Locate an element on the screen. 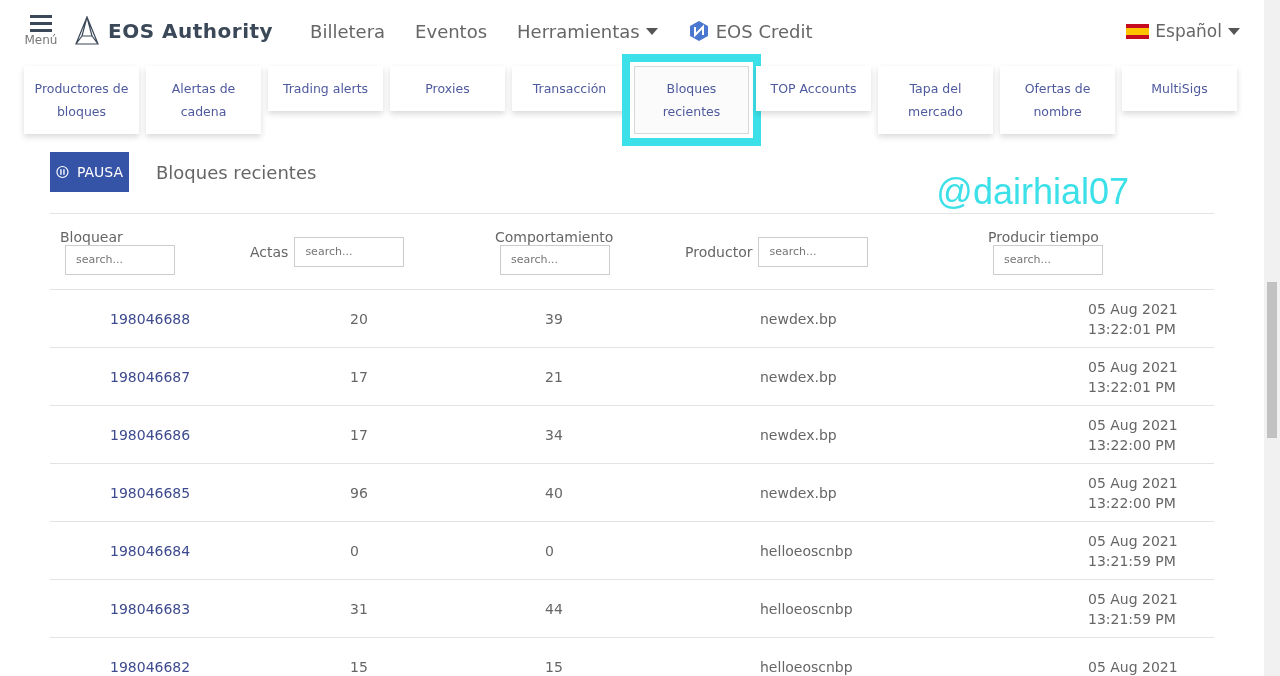 This screenshot has width=1280, height=676. table-cell: 21 is located at coordinates (554, 376).